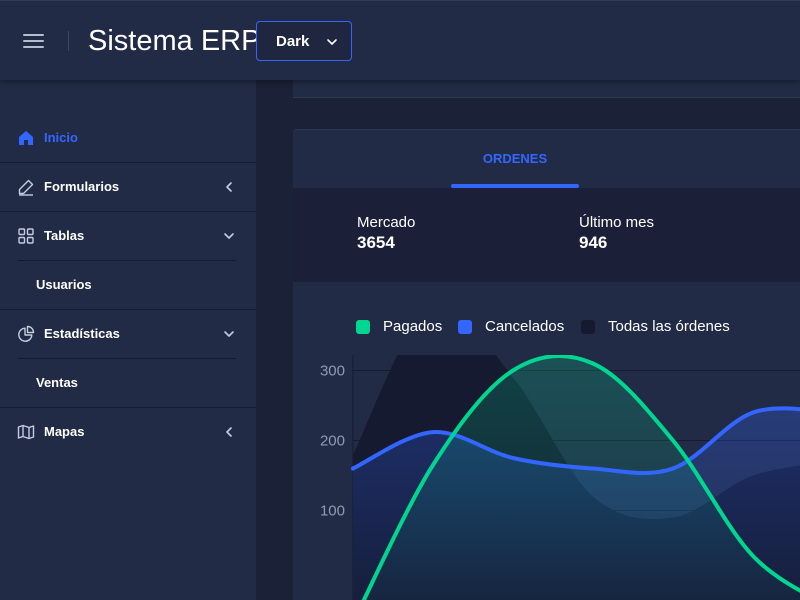 This screenshot has width=800, height=600. I want to click on sidebar-item-label: Inicio, so click(61, 137).